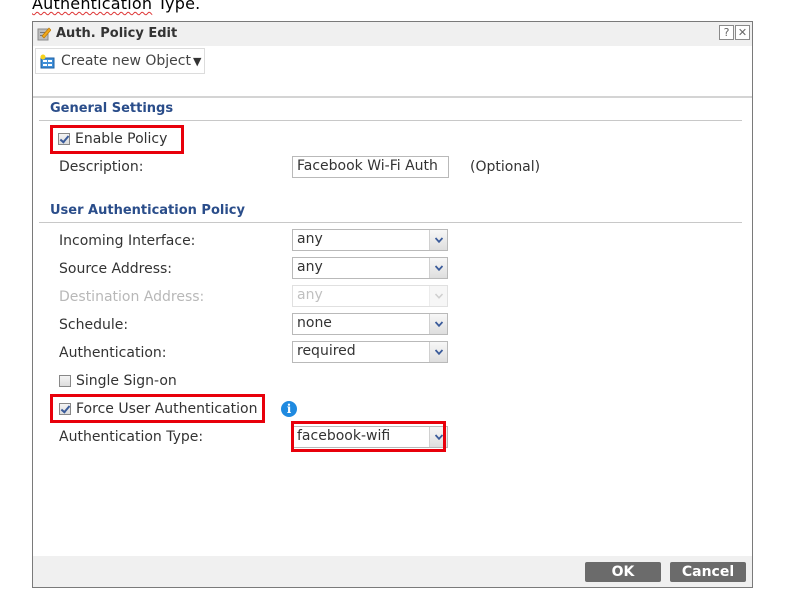 The height and width of the screenshot is (604, 787). I want to click on caption-word-authentication: Authentication, so click(92, 6).